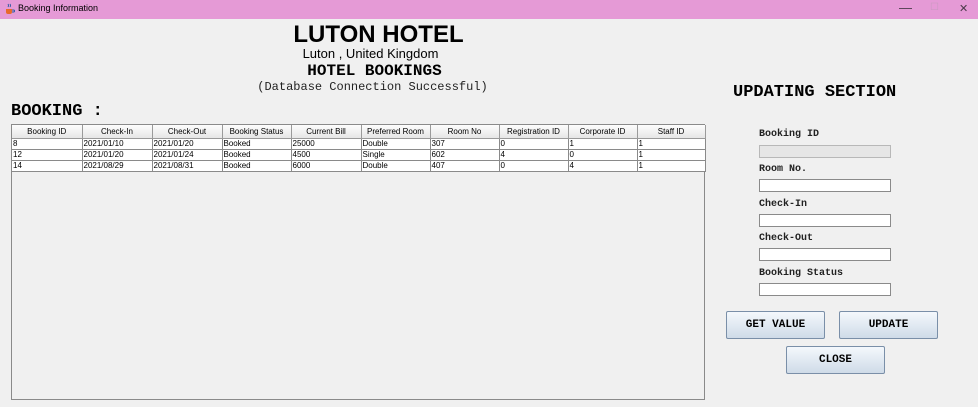 This screenshot has width=978, height=407. I want to click on column-header-booking-id: Booking ID, so click(47, 132).